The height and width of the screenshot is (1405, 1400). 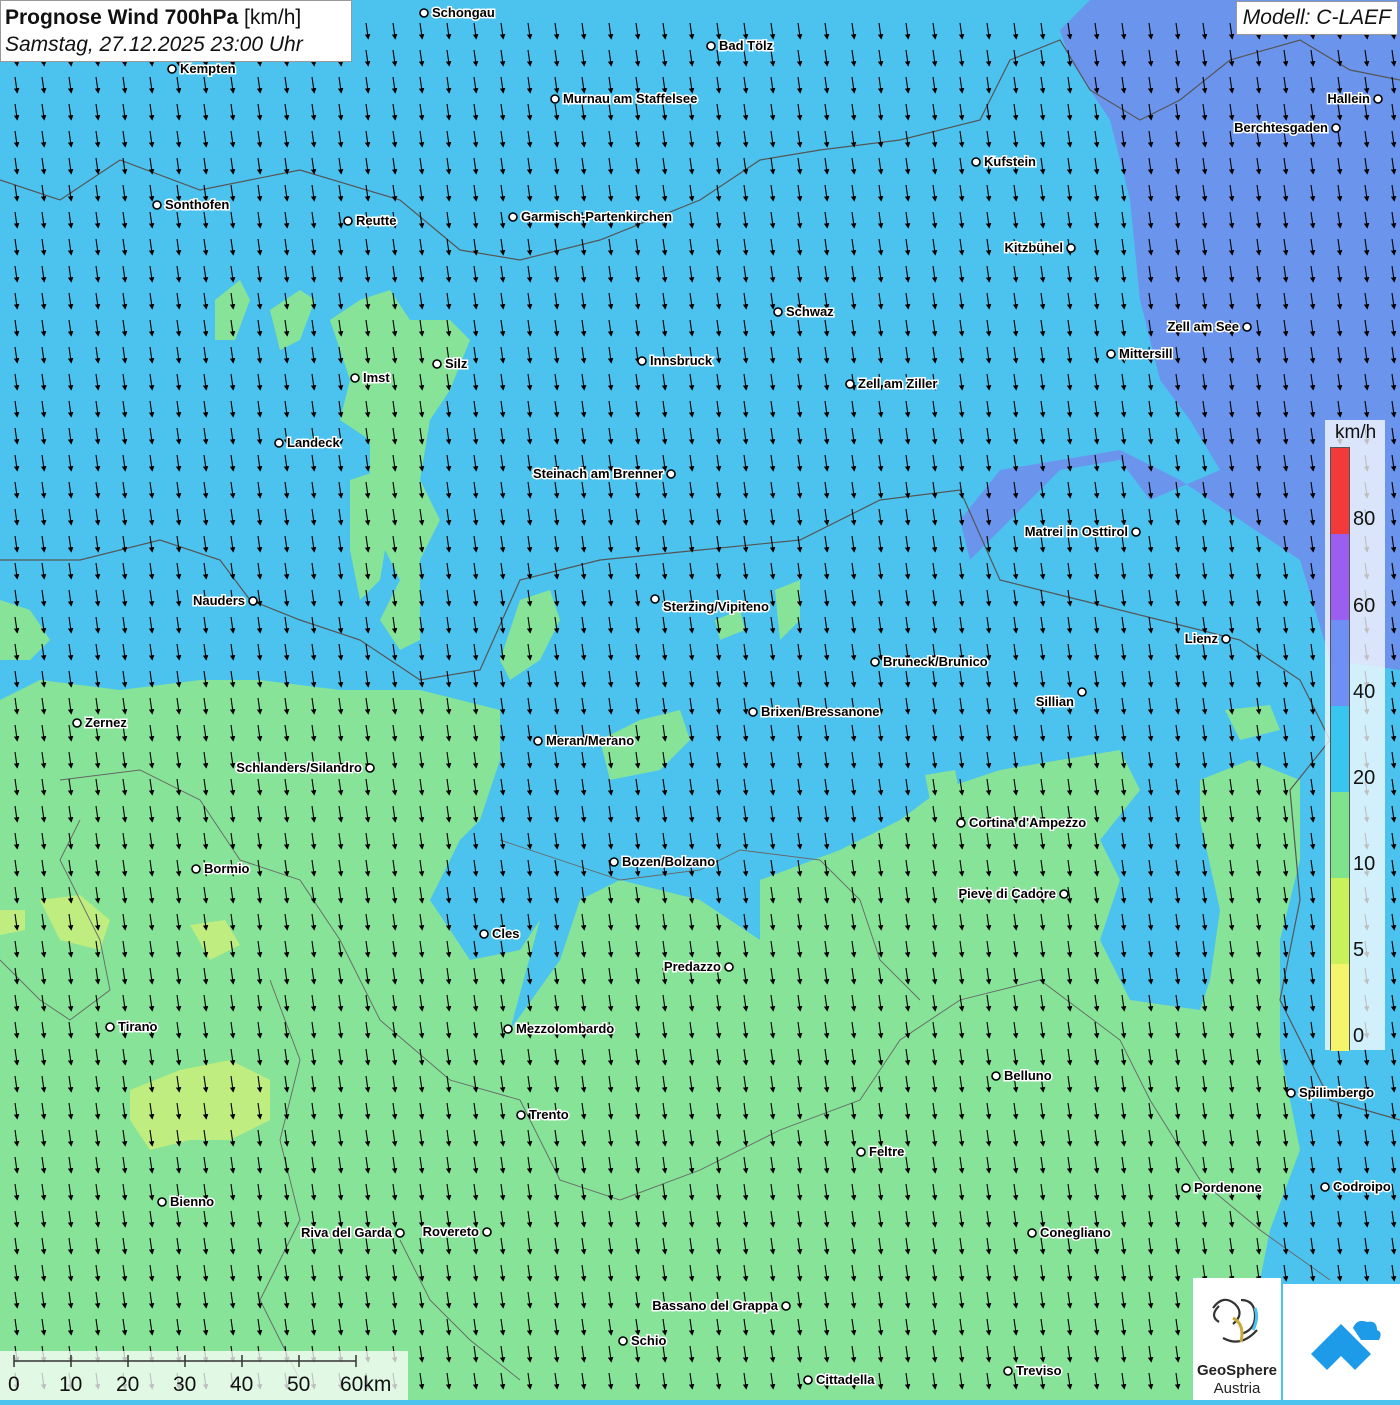 I want to click on color-legend: km/h 80 60 40 20 10 5 0, so click(x=1355, y=735).